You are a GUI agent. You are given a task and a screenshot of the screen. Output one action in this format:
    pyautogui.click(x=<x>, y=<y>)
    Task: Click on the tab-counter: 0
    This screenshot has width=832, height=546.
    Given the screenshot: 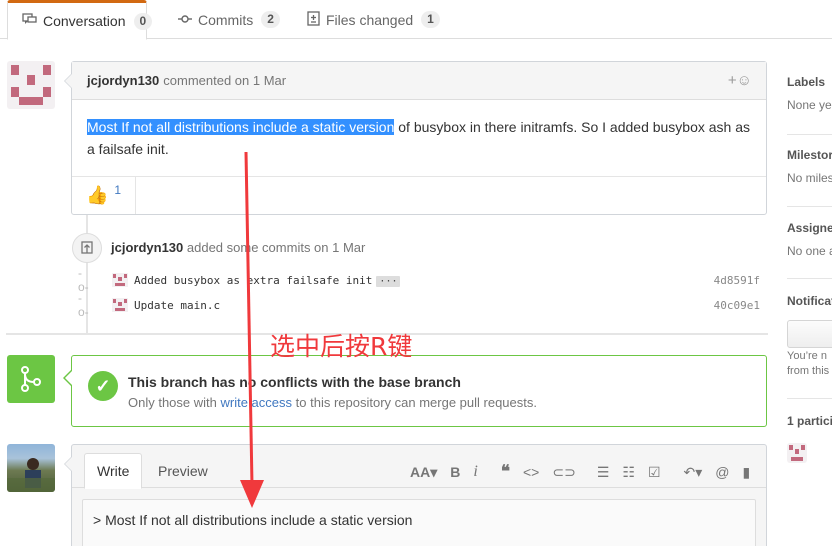 What is the action you would take?
    pyautogui.click(x=143, y=21)
    